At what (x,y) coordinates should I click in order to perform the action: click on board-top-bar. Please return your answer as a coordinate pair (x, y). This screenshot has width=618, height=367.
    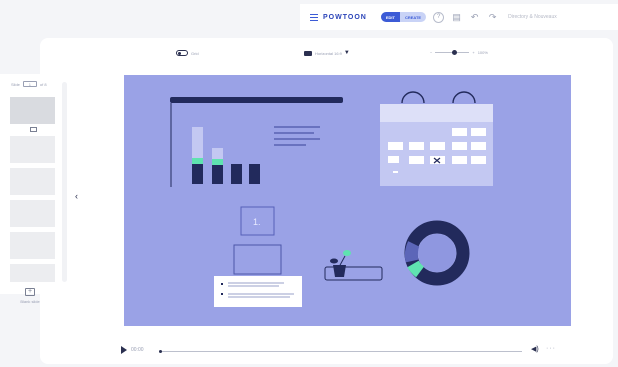
    Looking at the image, I should click on (256, 100).